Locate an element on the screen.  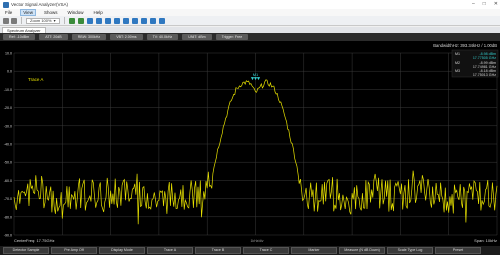
setting-vbt: VBT: 2.00ms is located at coordinates (126, 37).